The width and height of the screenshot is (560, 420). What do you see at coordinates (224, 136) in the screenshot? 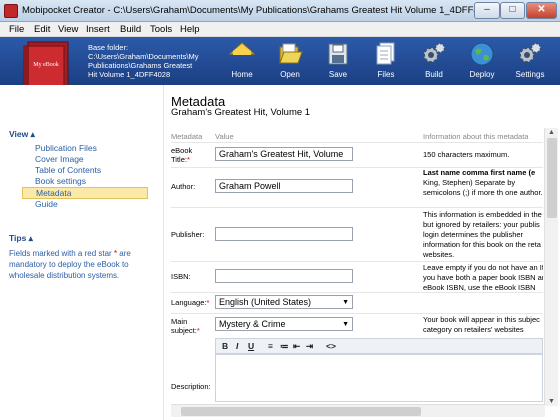
I see `column-value: Value` at bounding box center [224, 136].